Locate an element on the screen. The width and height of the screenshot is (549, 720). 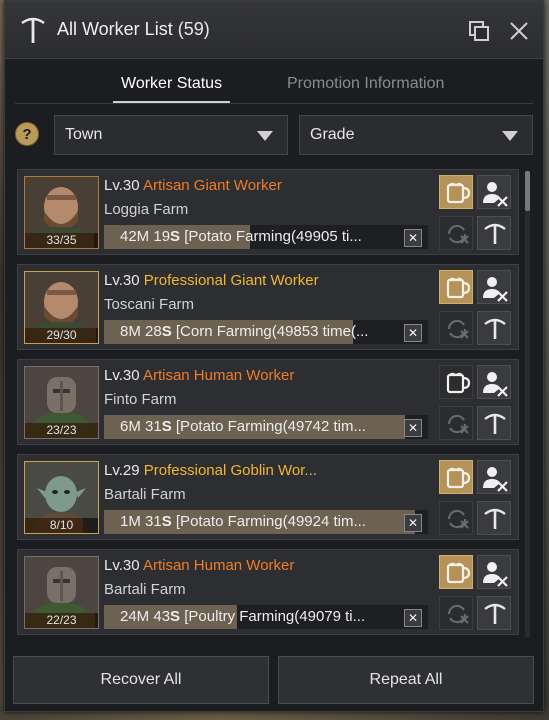
worker-portrait: 29/30 is located at coordinates (61, 307).